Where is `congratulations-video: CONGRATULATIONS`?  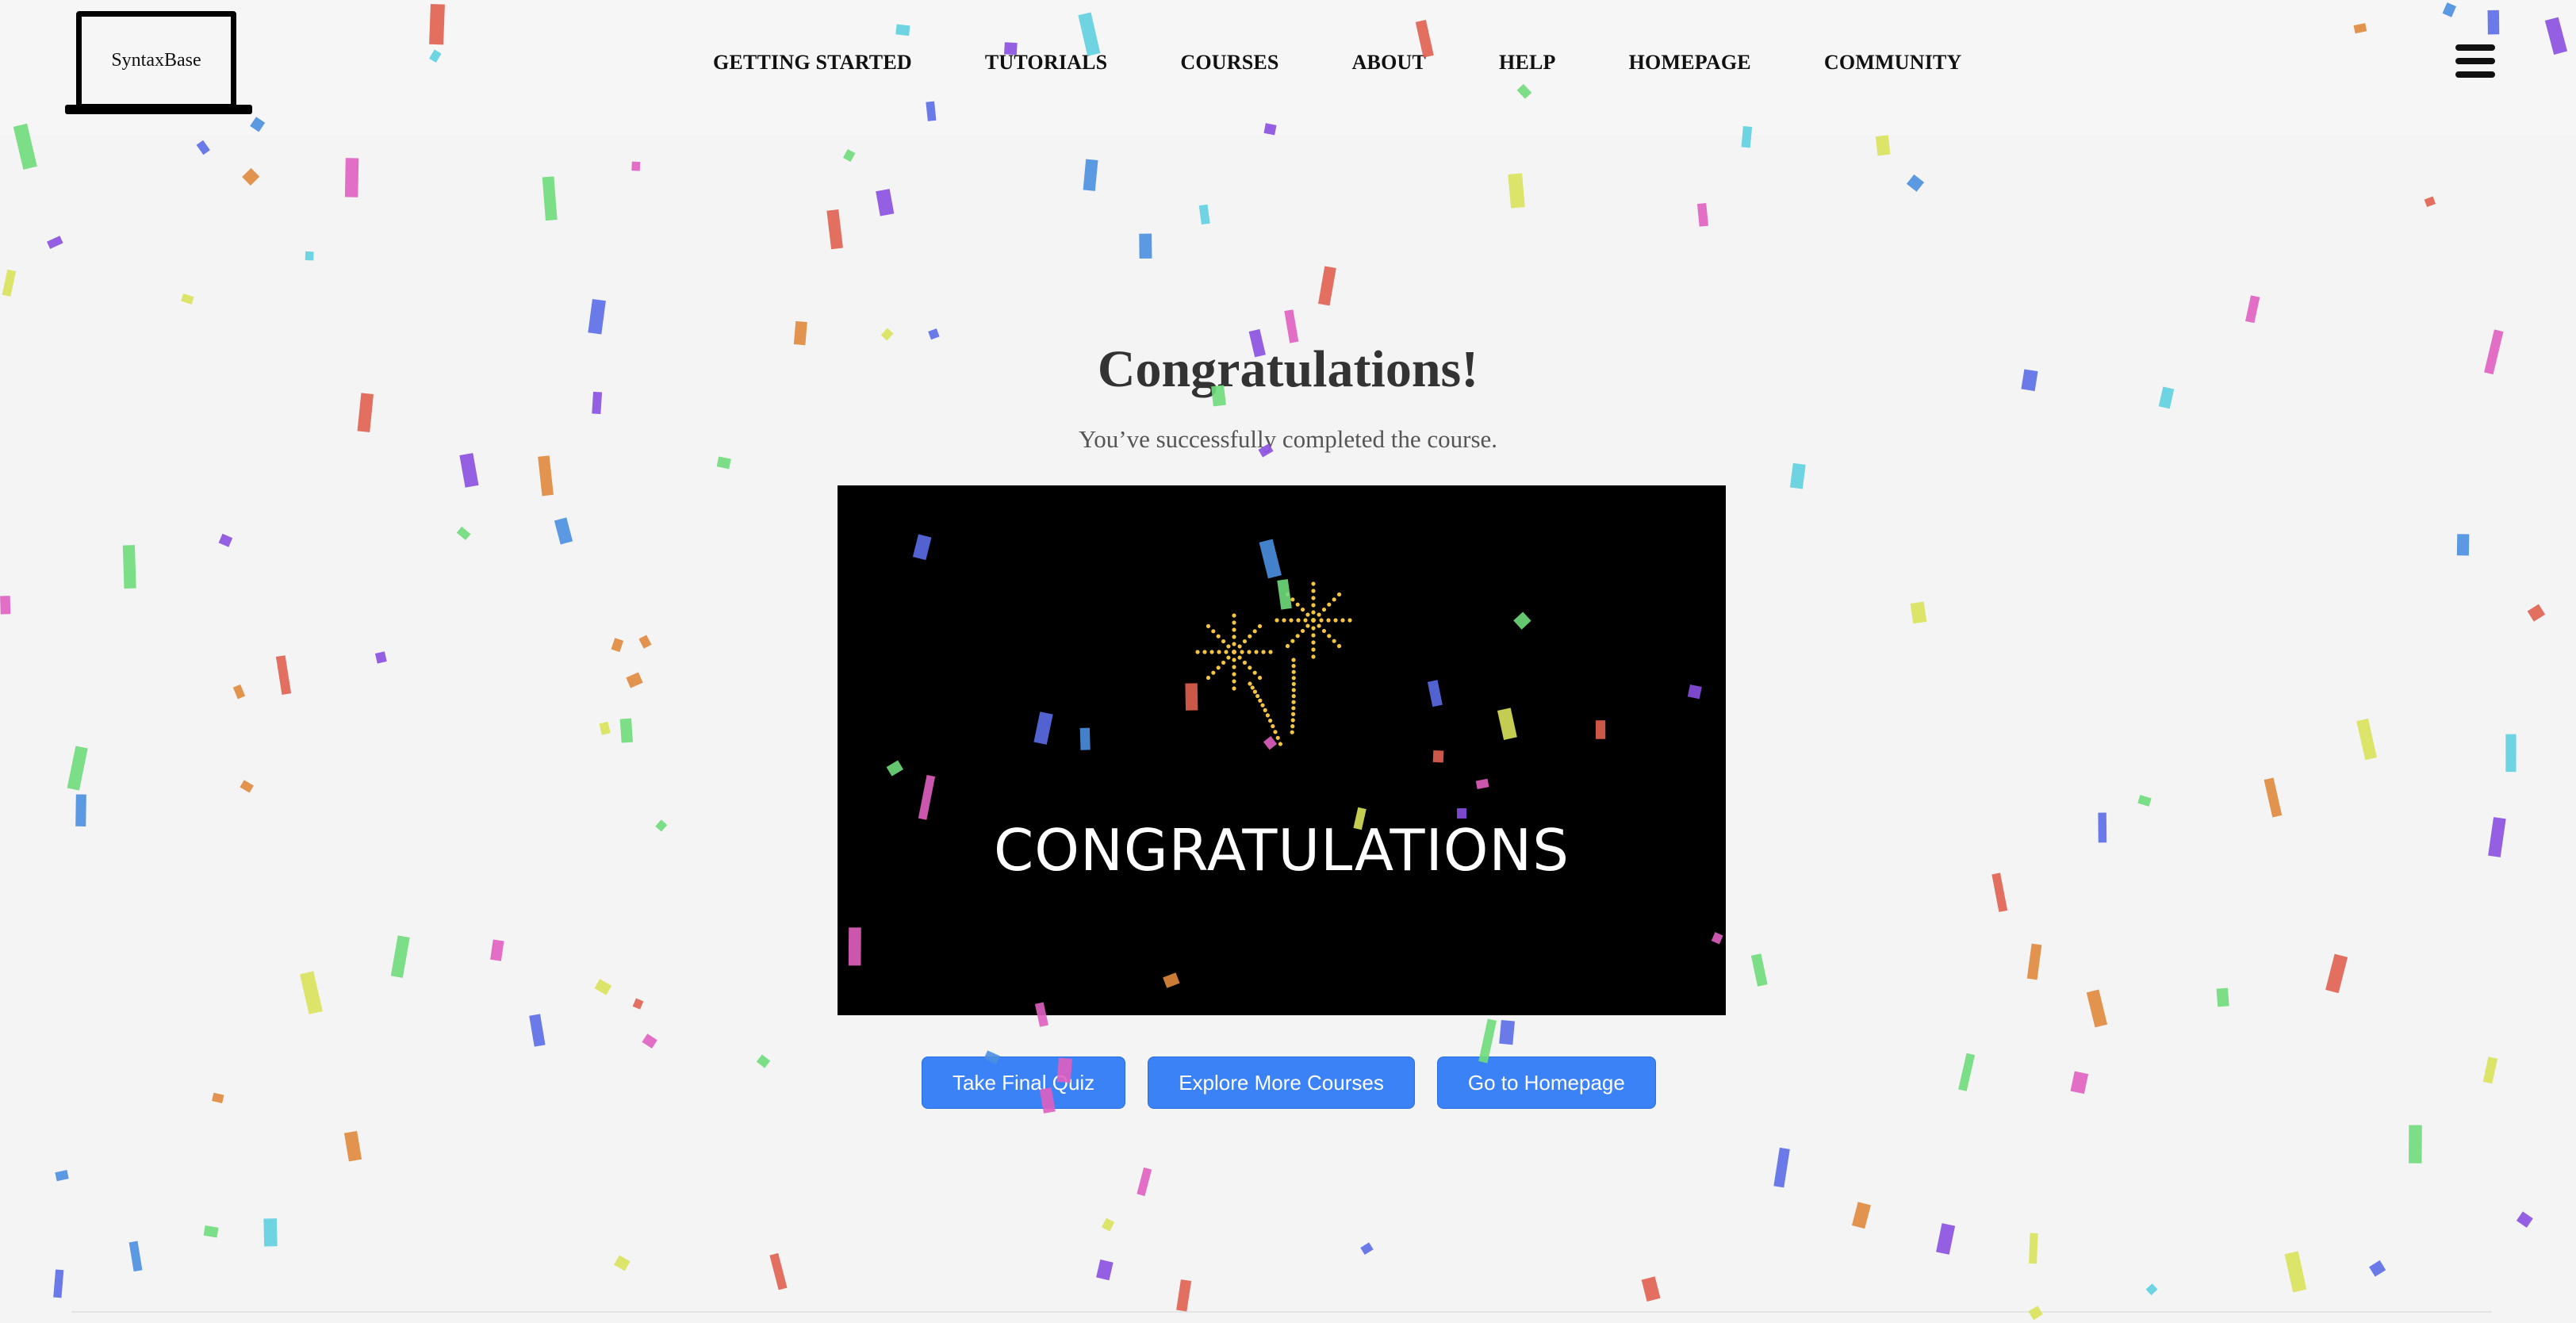 congratulations-video: CONGRATULATIONS is located at coordinates (1282, 750).